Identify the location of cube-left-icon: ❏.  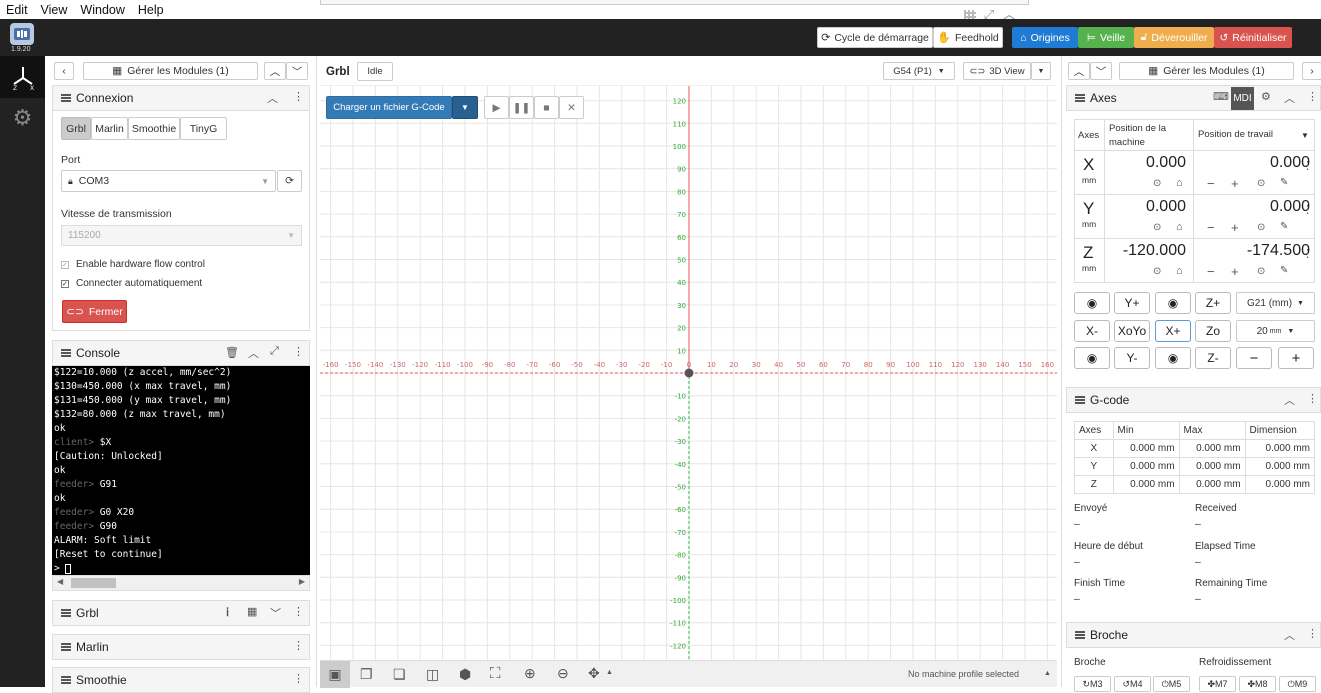
(399, 674).